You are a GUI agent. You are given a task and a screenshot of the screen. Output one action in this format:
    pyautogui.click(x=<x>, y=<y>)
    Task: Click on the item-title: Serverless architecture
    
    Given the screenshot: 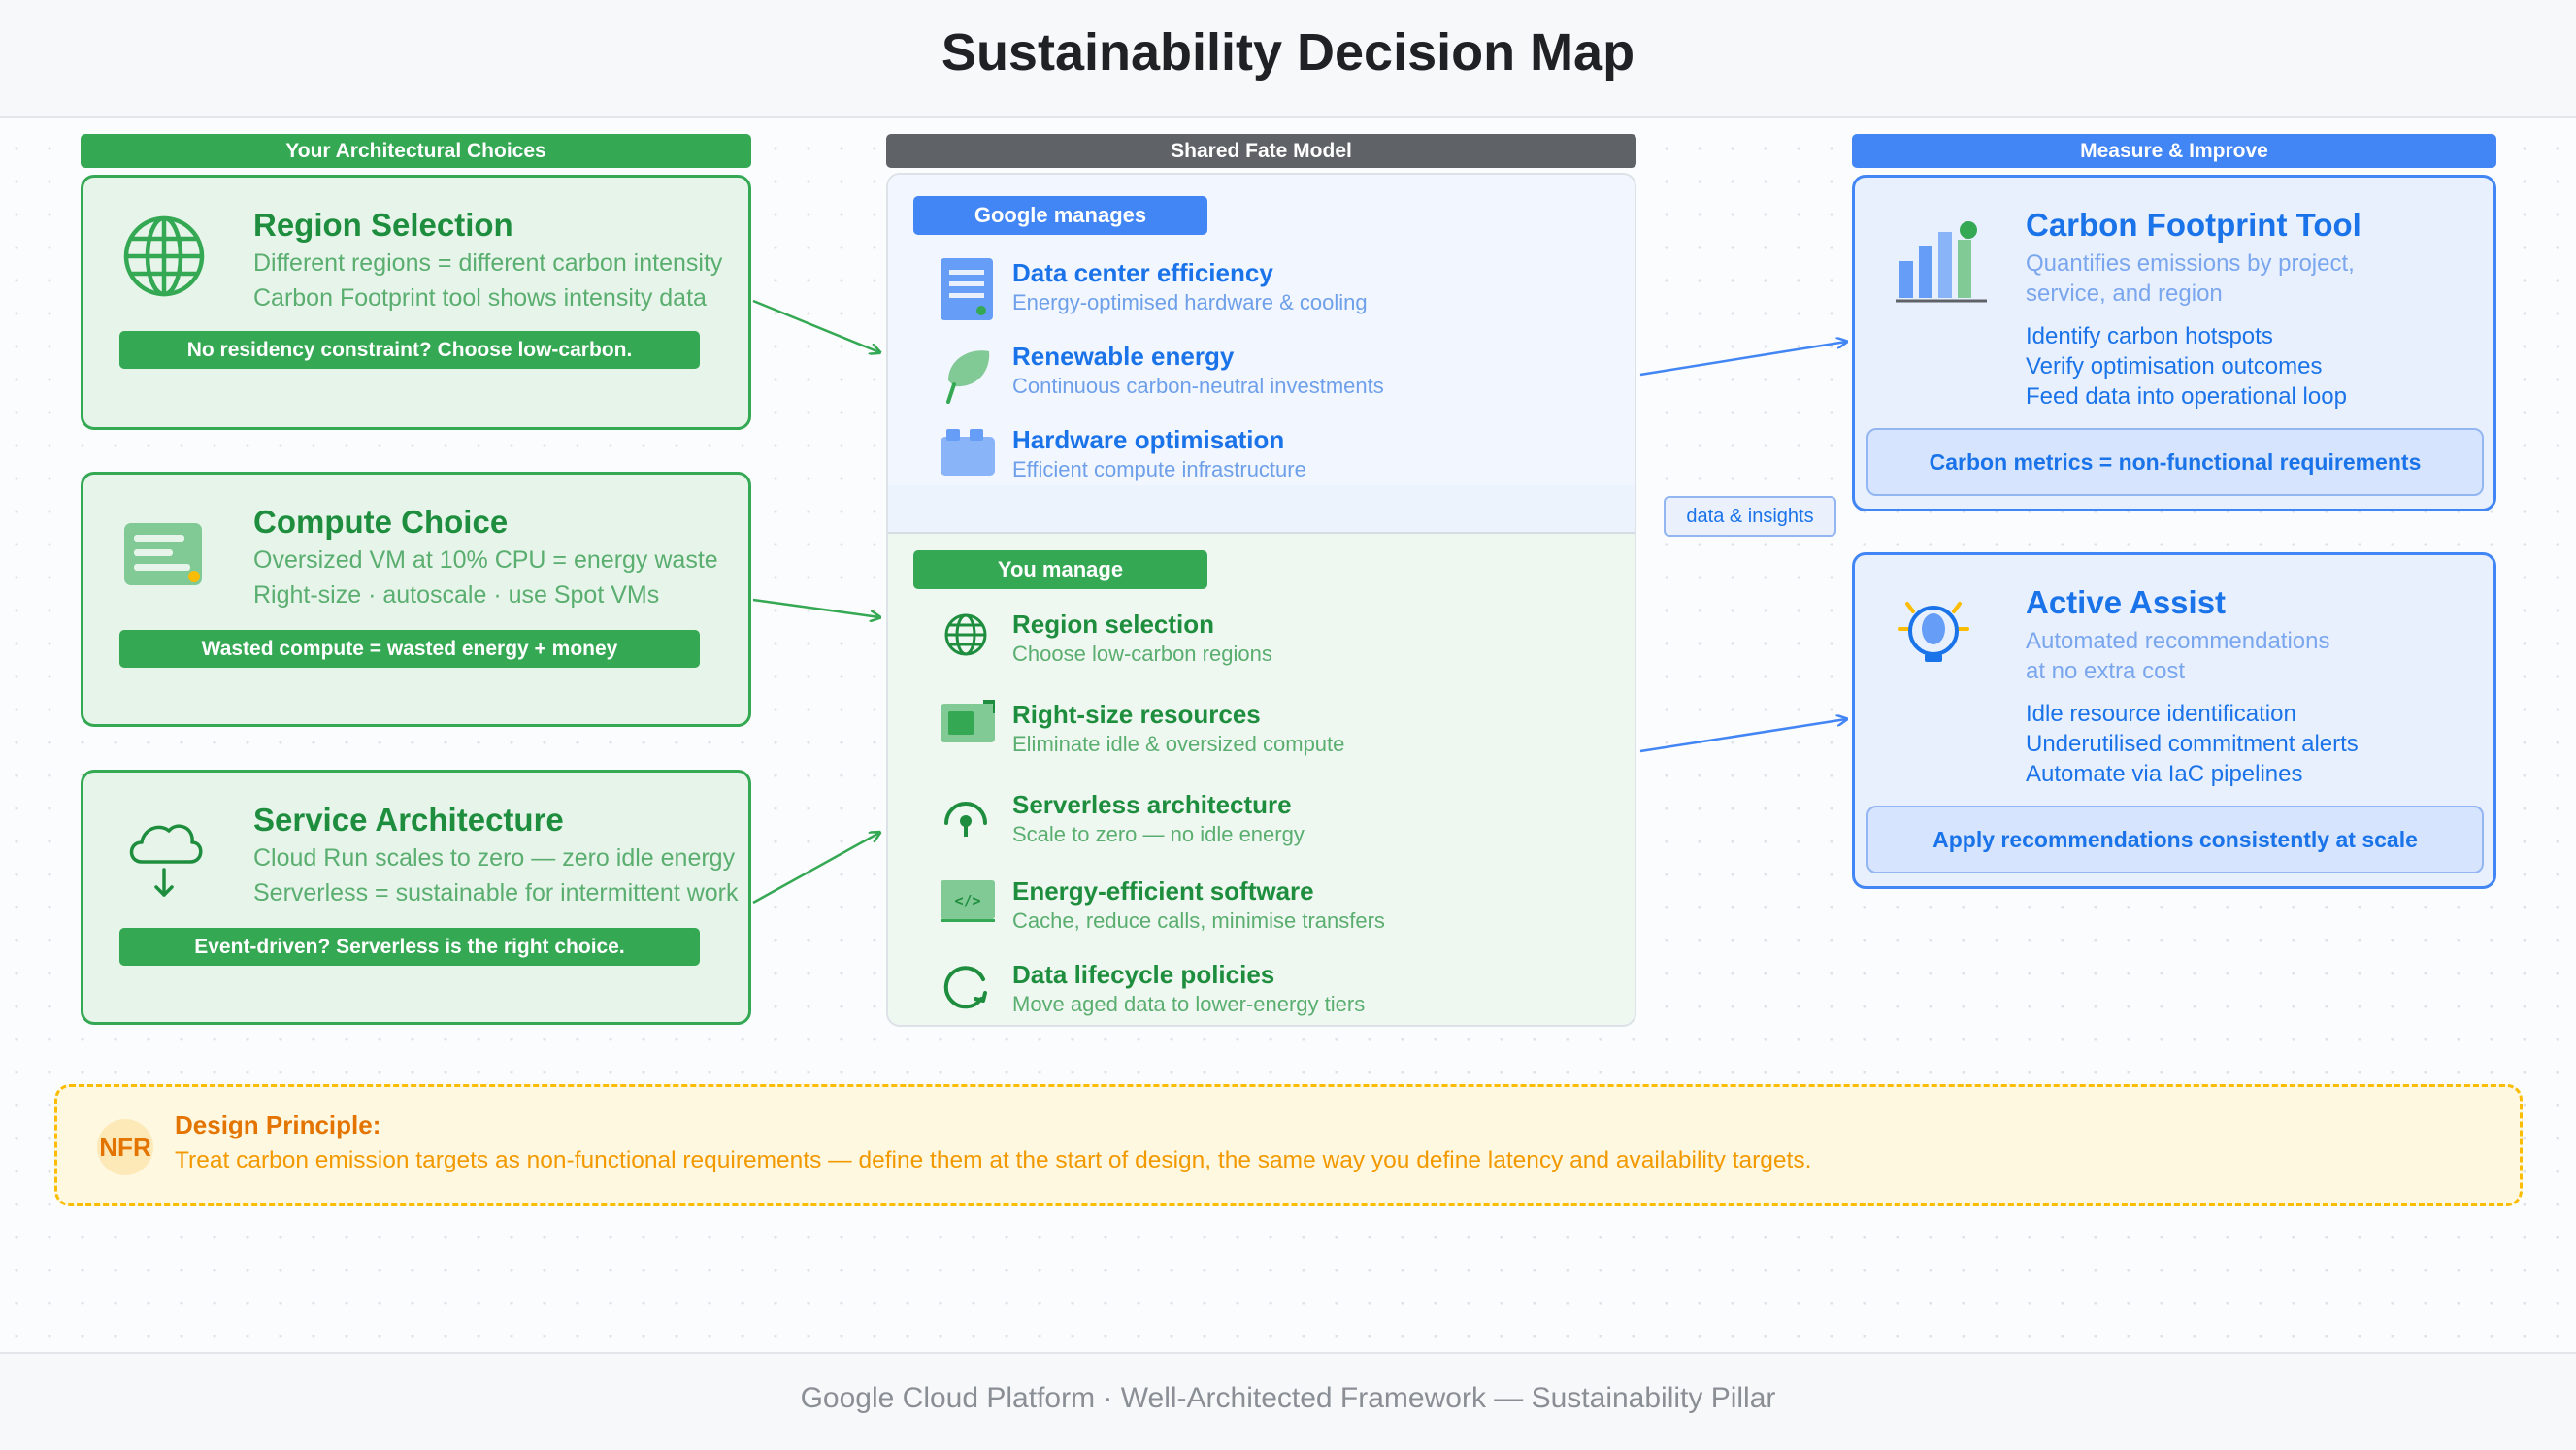 What is the action you would take?
    pyautogui.click(x=1152, y=804)
    